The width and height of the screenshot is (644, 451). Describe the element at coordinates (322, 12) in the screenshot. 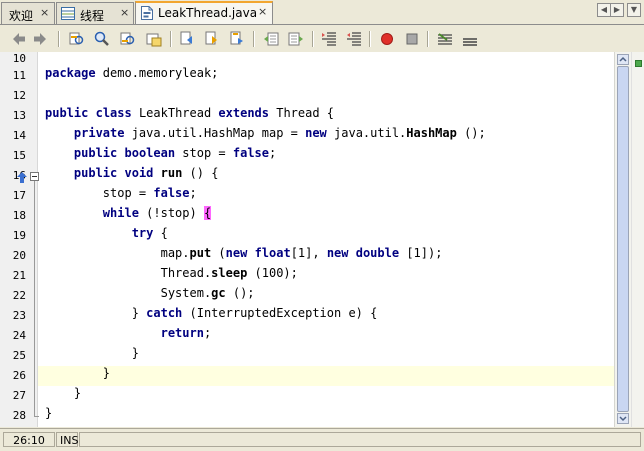

I see `editor-tab-bar: 欢迎 × 线程 × LeakThread.java × ◀ ▶ ▼` at that location.